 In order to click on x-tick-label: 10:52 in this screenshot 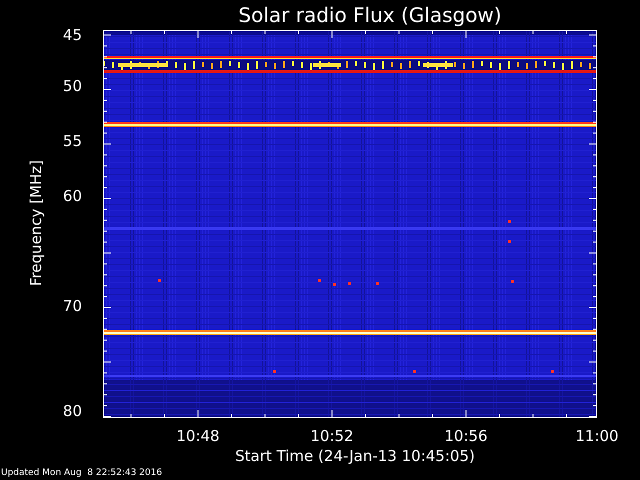, I will do `click(332, 436)`.